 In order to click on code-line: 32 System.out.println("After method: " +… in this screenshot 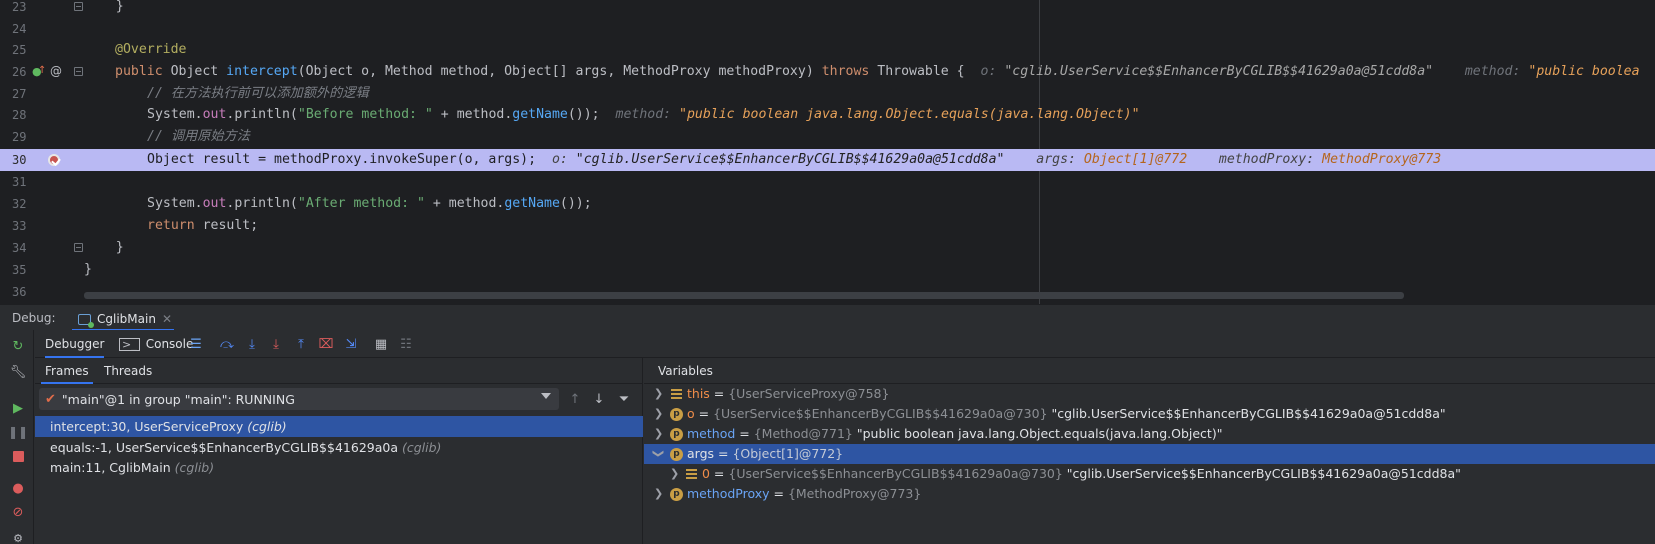, I will do `click(827, 204)`.